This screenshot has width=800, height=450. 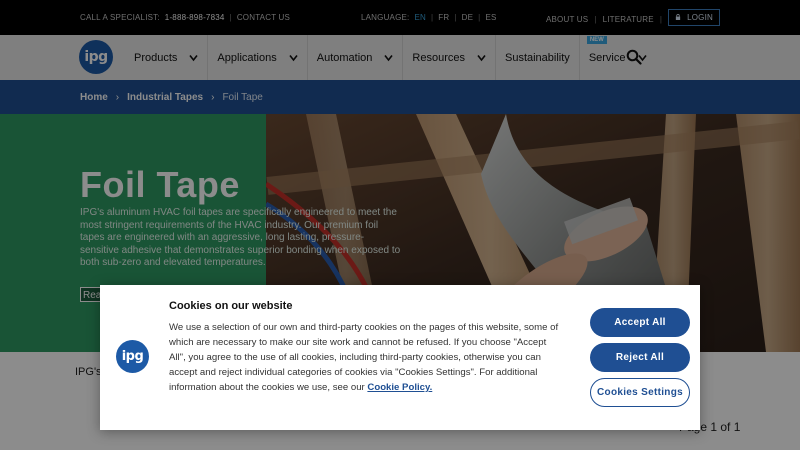 I want to click on accept-all-button: Accept All, so click(x=640, y=322).